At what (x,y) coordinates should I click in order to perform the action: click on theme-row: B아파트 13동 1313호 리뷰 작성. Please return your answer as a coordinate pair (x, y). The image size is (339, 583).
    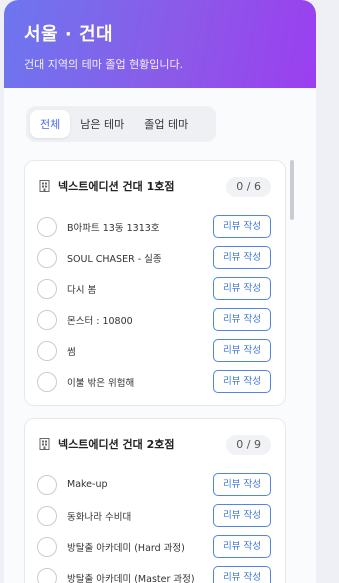
    Looking at the image, I should click on (155, 226).